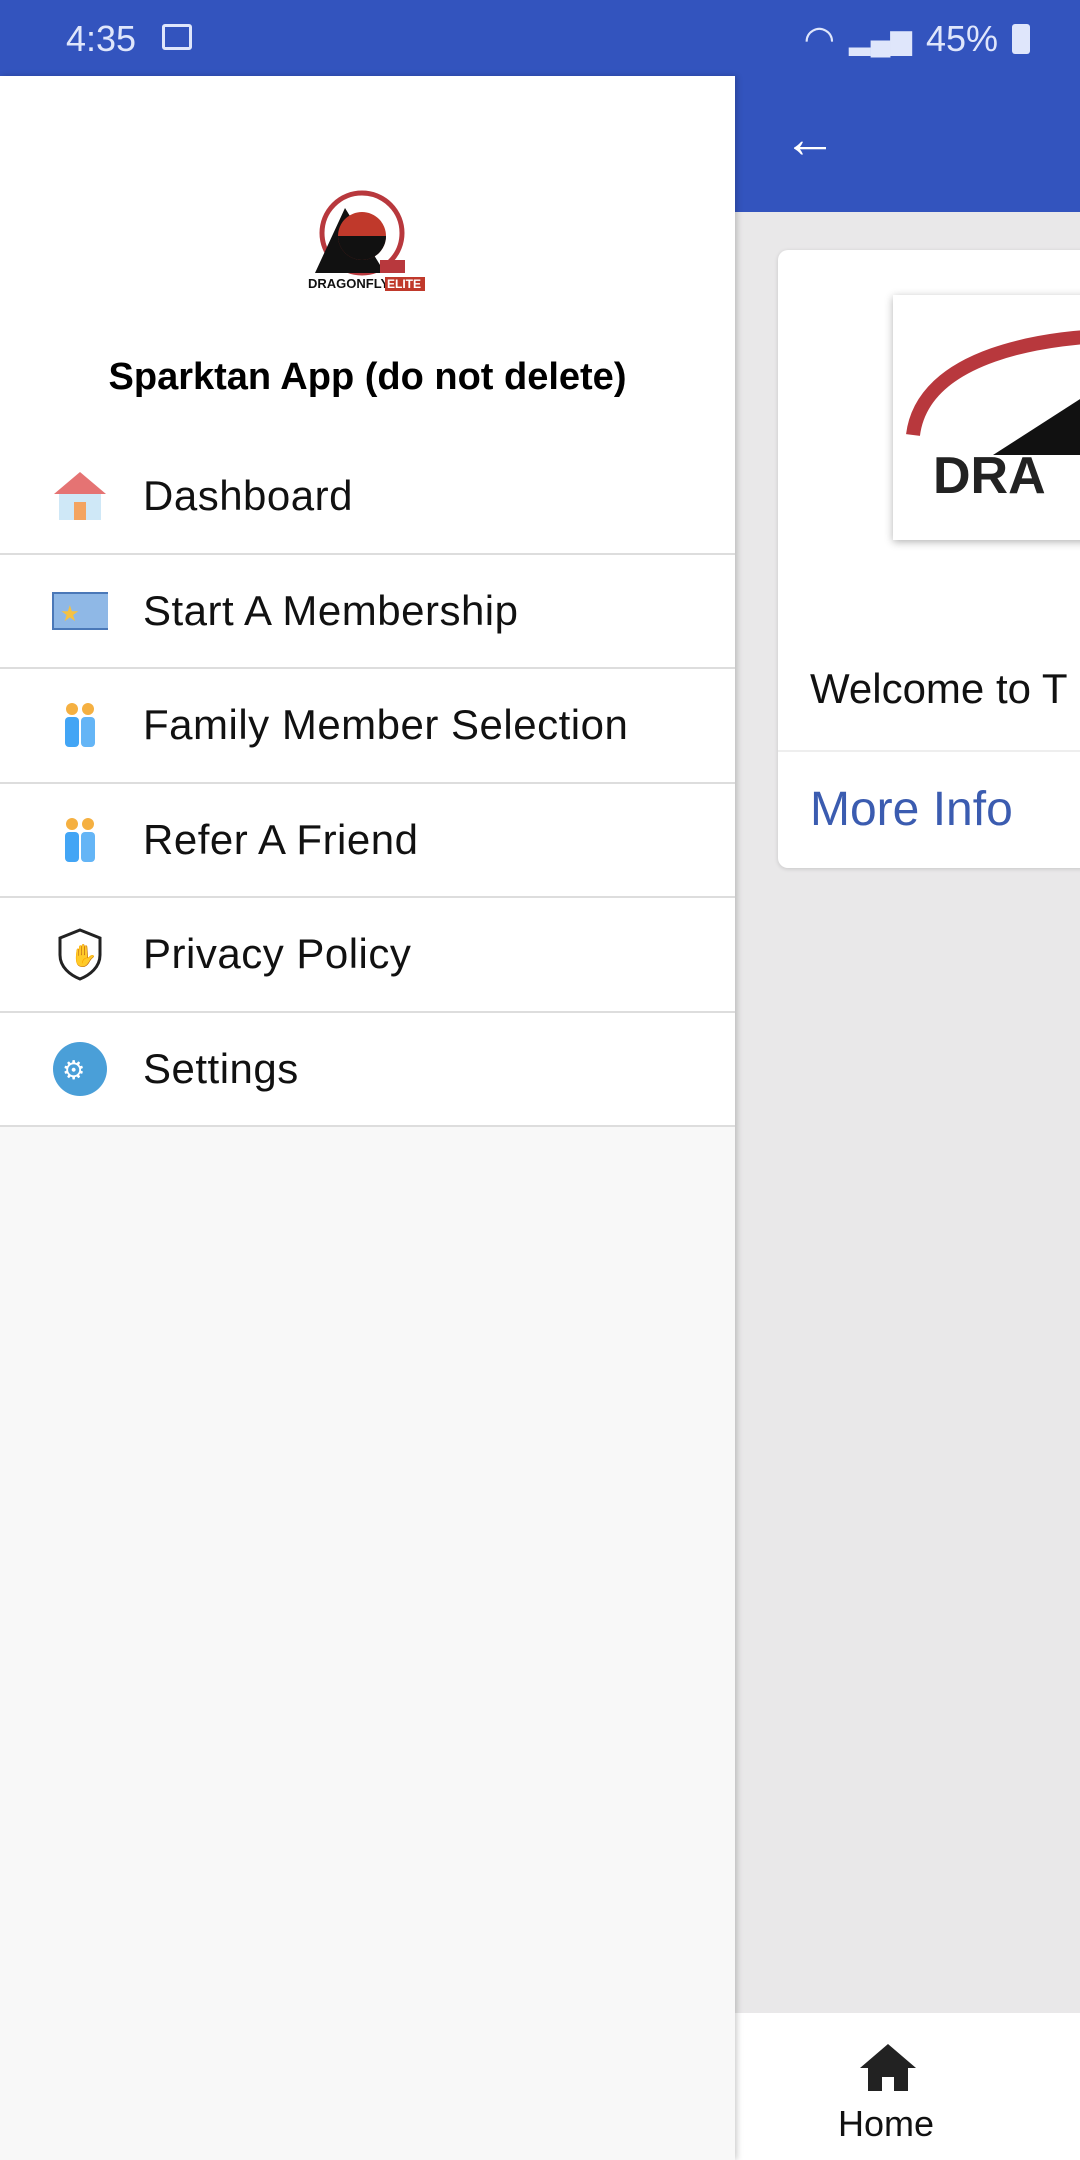 The height and width of the screenshot is (2160, 1080). I want to click on battery-percent: 45%, so click(961, 38).